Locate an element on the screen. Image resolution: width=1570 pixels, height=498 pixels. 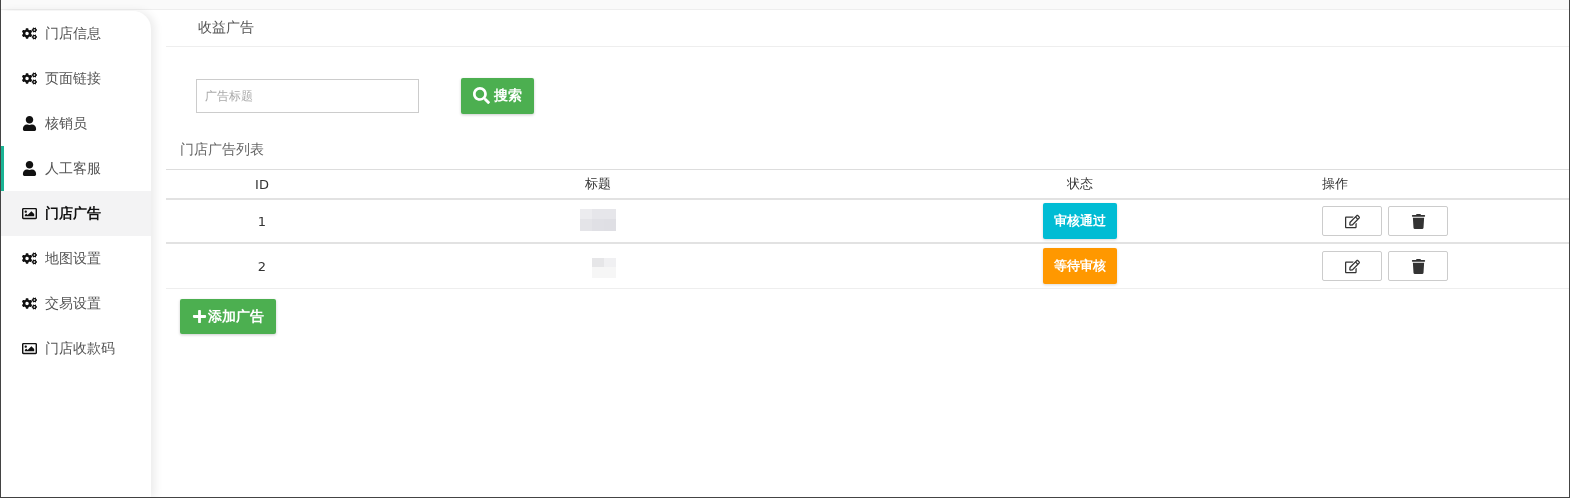
list-title: 门店广告列表 is located at coordinates (222, 149).